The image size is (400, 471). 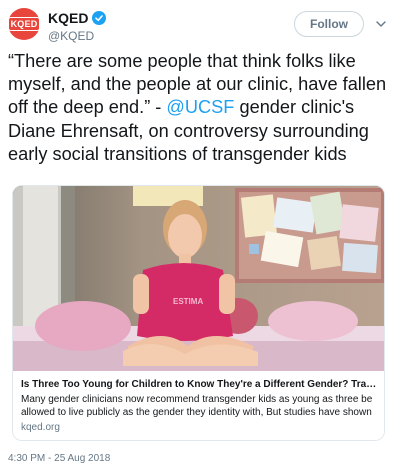 I want to click on account-handle: @KQED, so click(x=71, y=36).